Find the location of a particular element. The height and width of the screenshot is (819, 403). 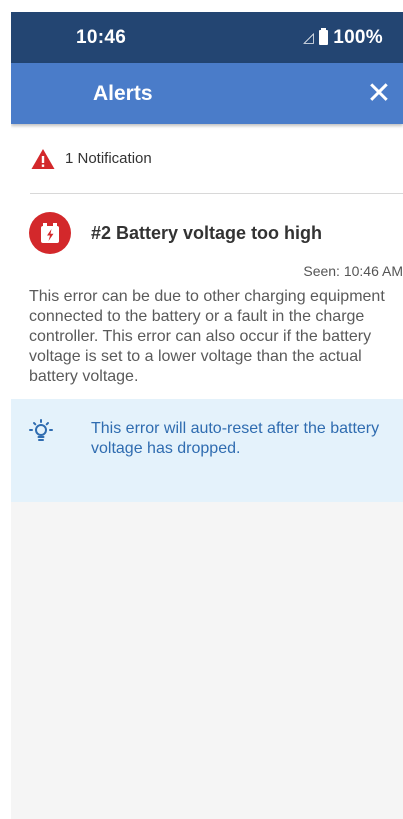

notification-summary: 1 Notification is located at coordinates (207, 158).